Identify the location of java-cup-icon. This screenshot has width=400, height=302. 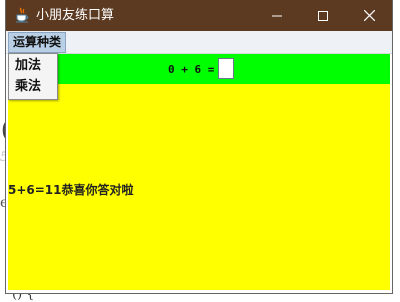
(22, 15).